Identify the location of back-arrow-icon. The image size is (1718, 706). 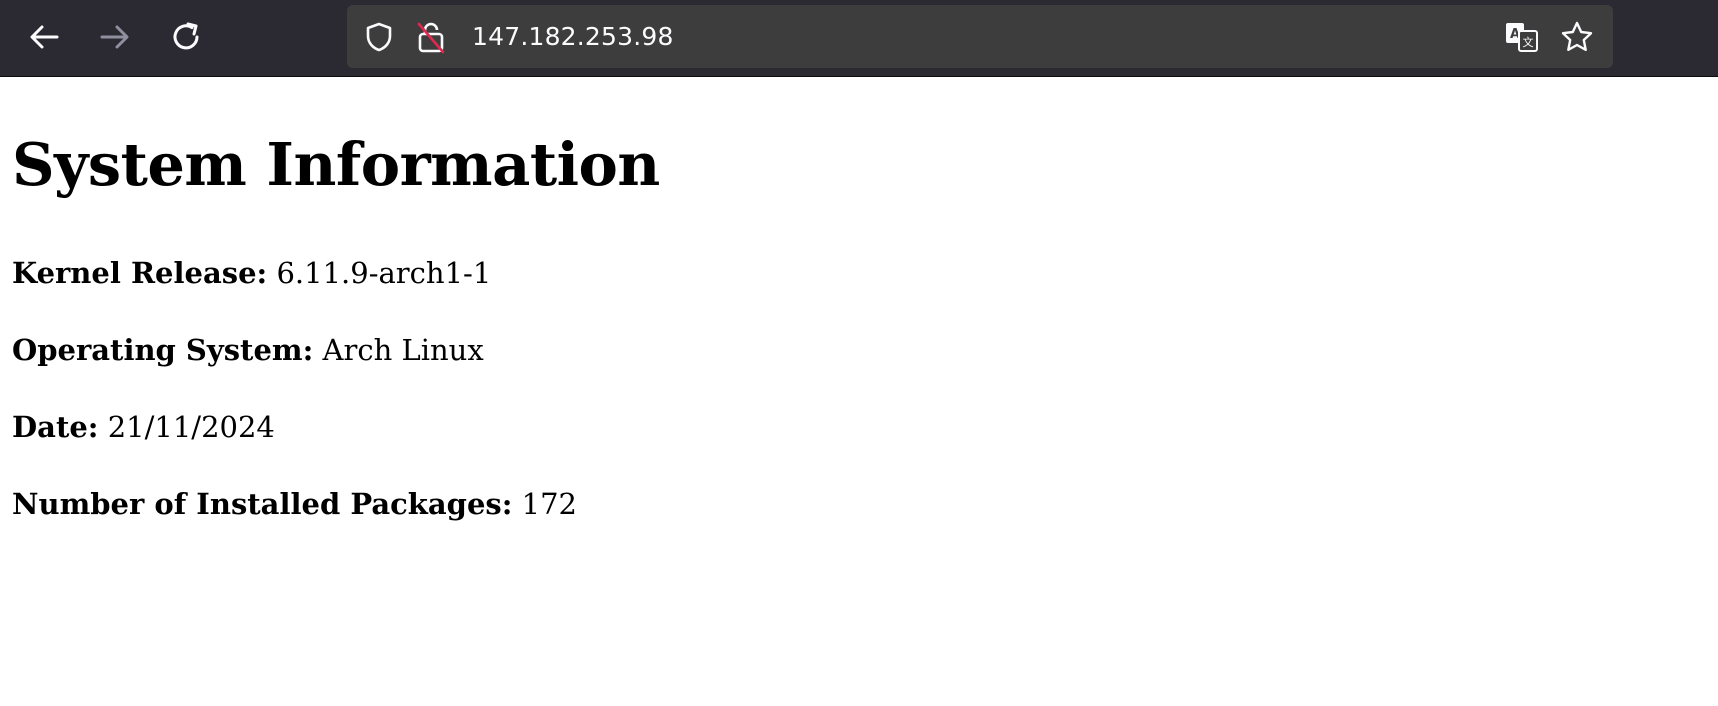
(44, 37).